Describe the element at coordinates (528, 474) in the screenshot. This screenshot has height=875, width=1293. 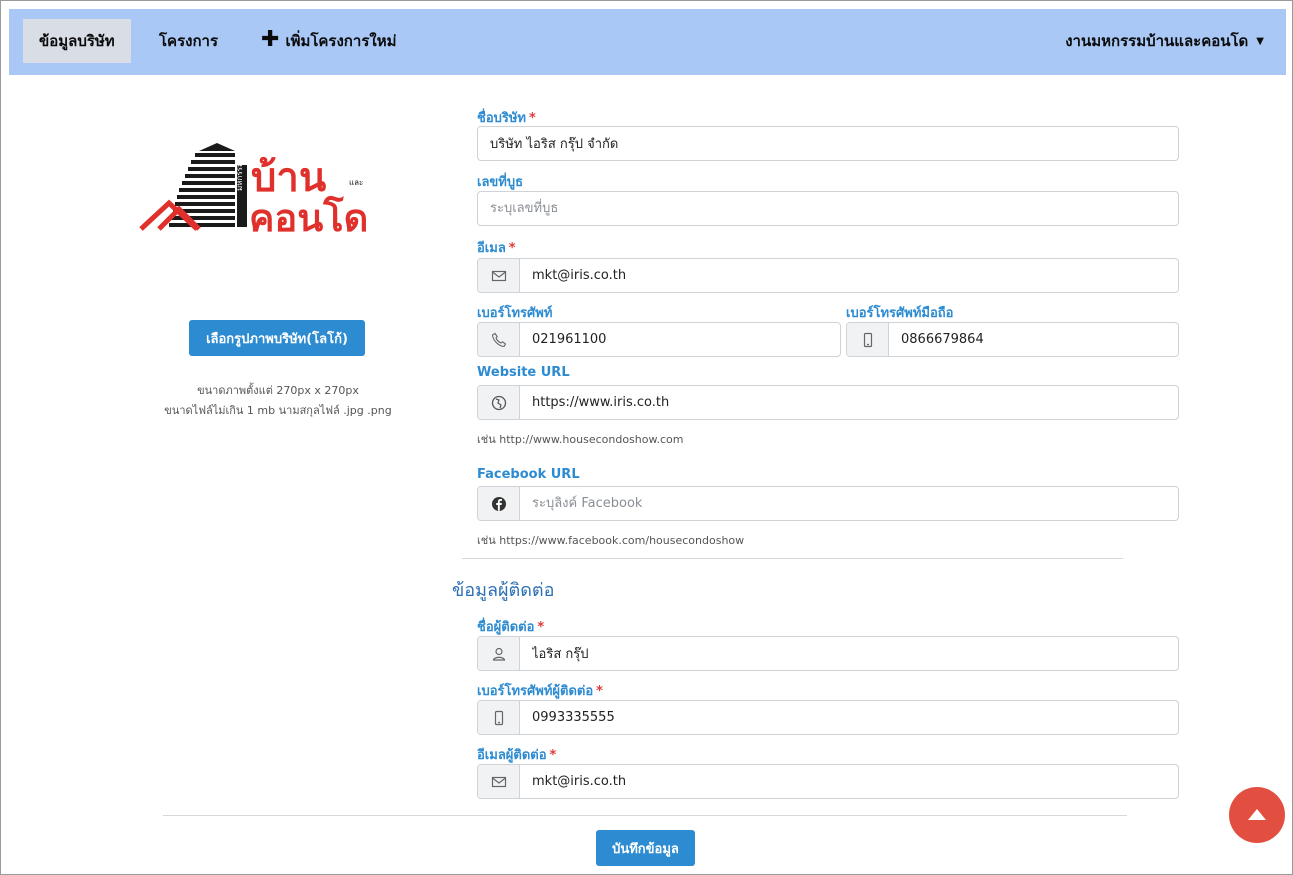
I see `facebook-label: Facebook URL` at that location.